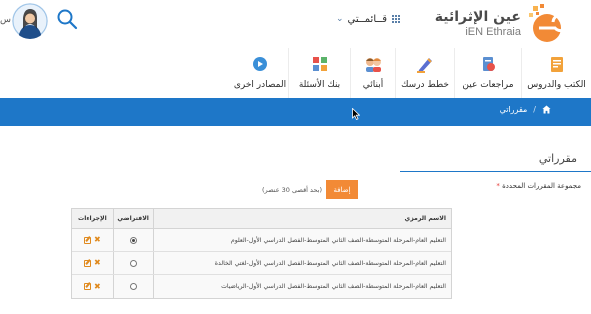 This screenshot has width=591, height=314. I want to click on nav-item-books: الكتب والدروس, so click(556, 73).